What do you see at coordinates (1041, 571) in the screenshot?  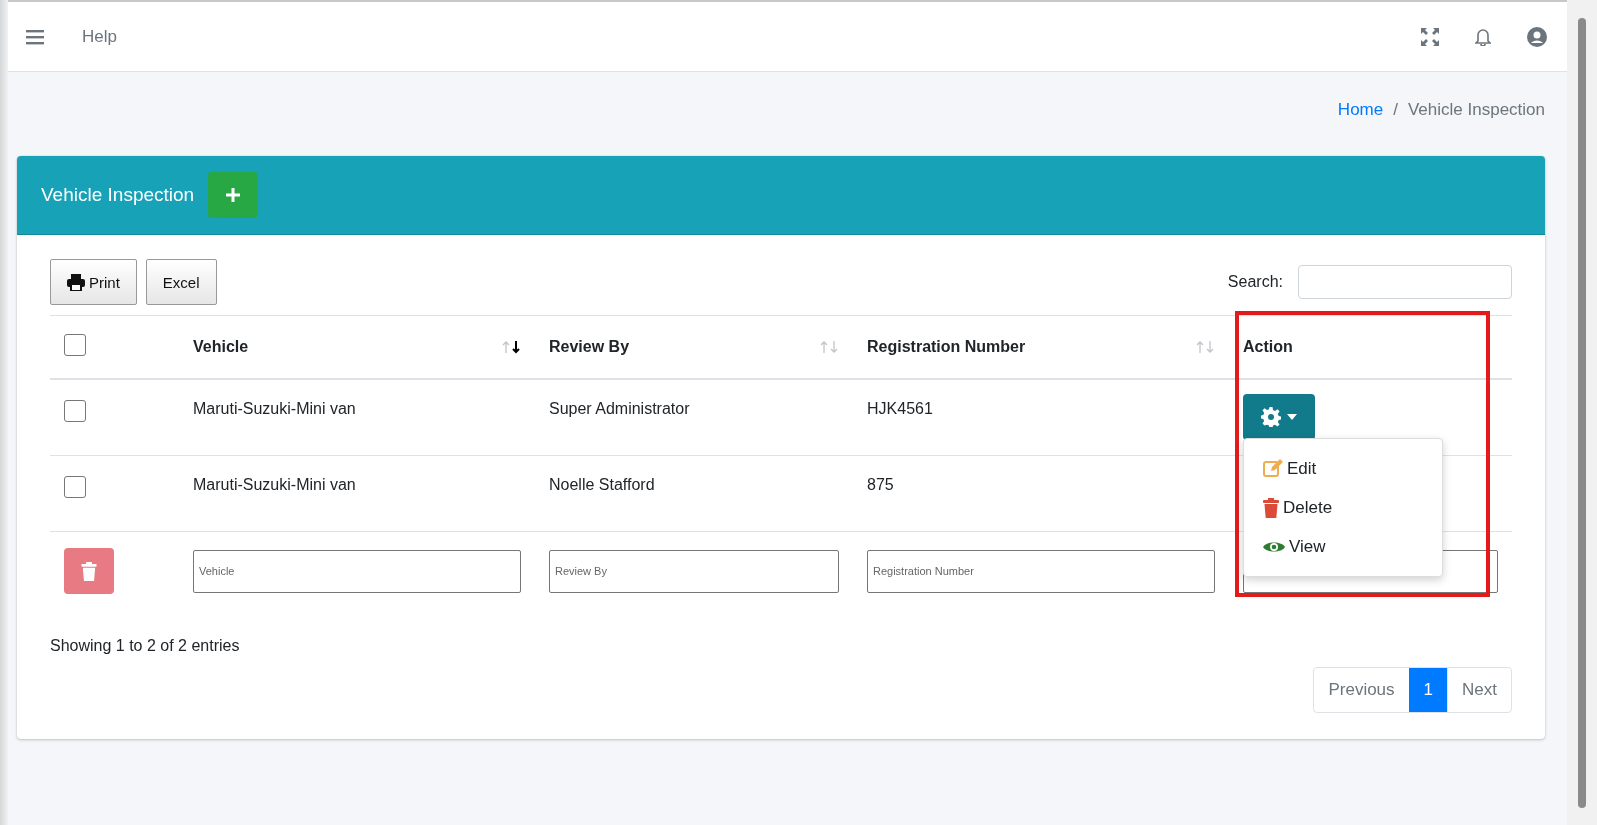 I see `filter-field: Registration Number` at bounding box center [1041, 571].